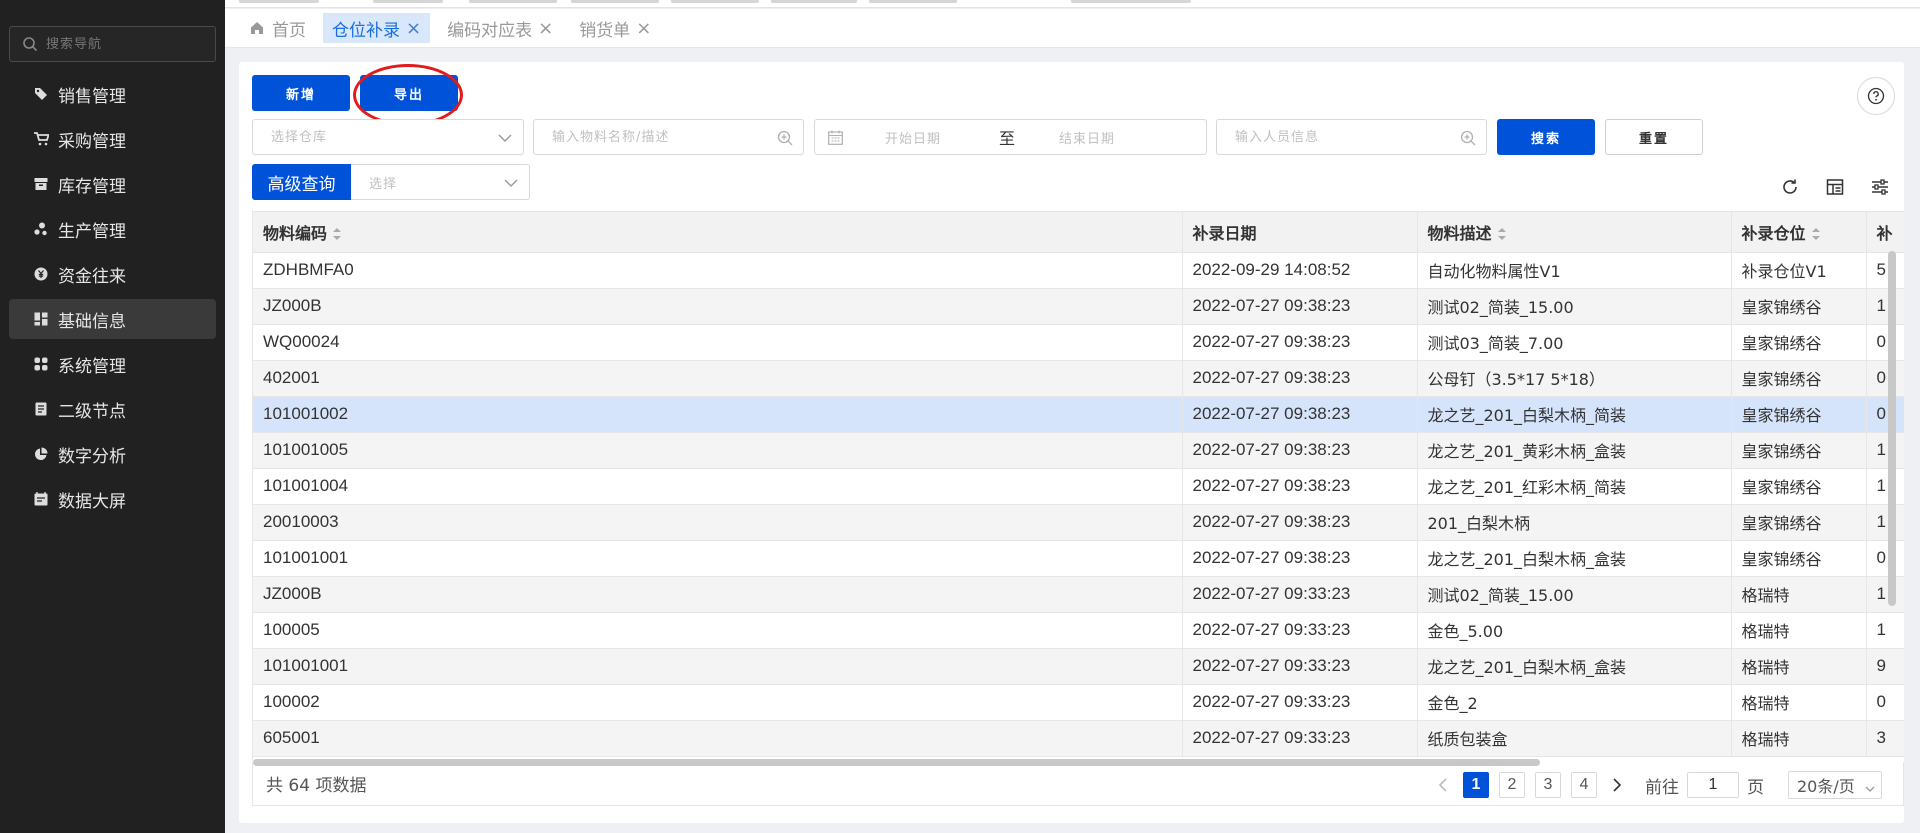 This screenshot has width=1920, height=833. I want to click on page-button: 3, so click(1548, 785).